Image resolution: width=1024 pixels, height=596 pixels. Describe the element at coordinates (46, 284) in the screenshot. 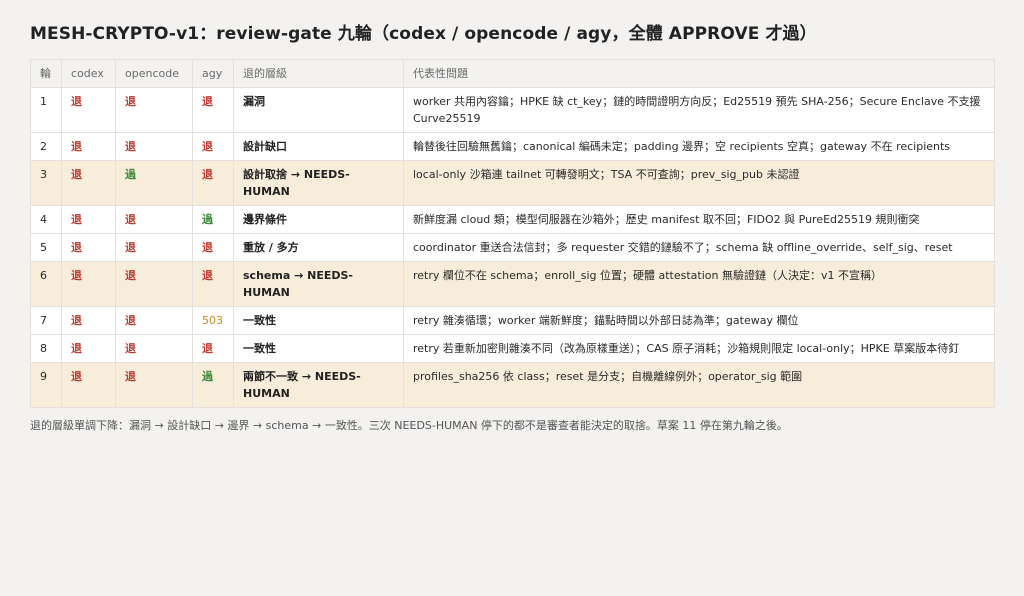

I see `cell-round: 6` at that location.